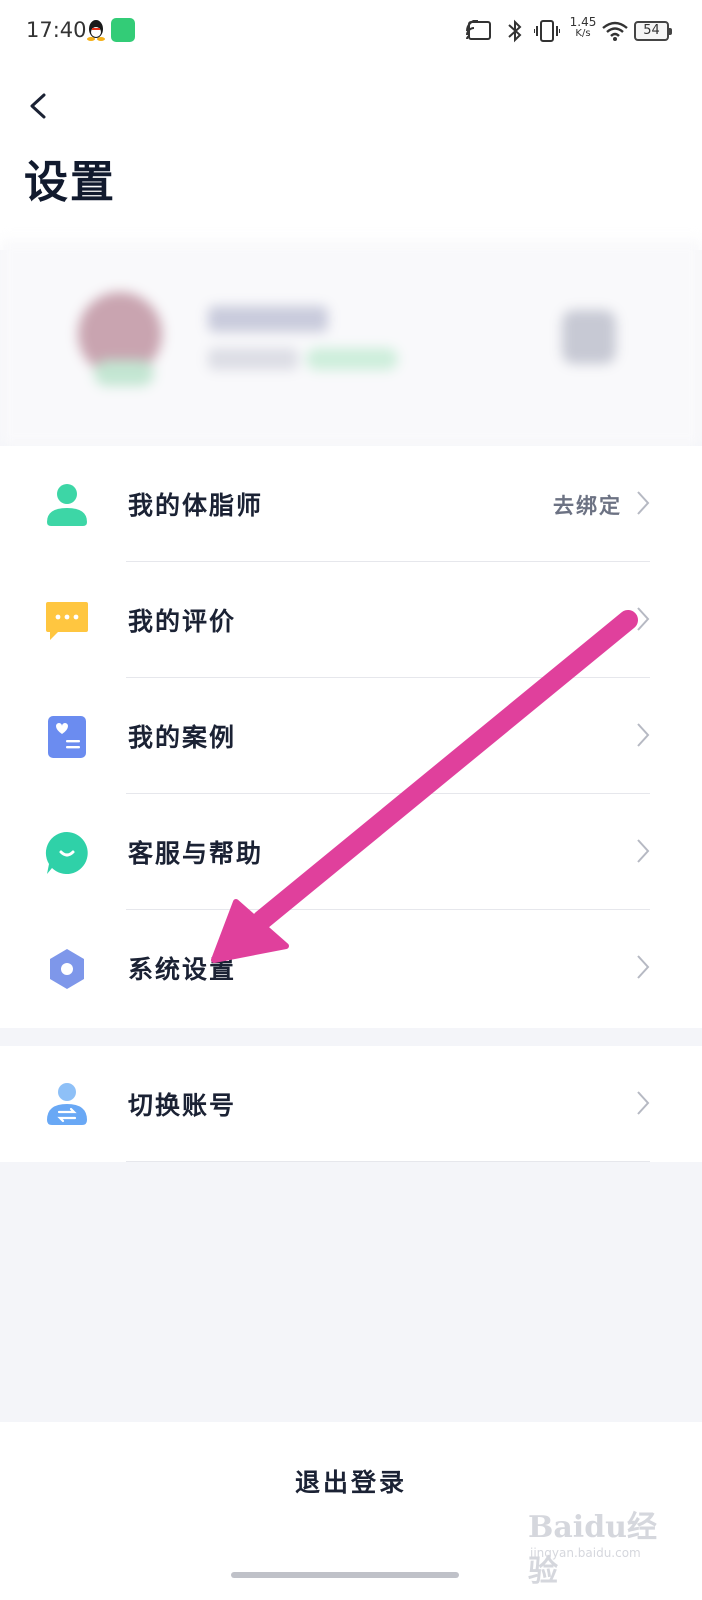 Image resolution: width=702 pixels, height=1600 pixels. What do you see at coordinates (182, 969) in the screenshot?
I see `menu-item-label: 系统设置` at bounding box center [182, 969].